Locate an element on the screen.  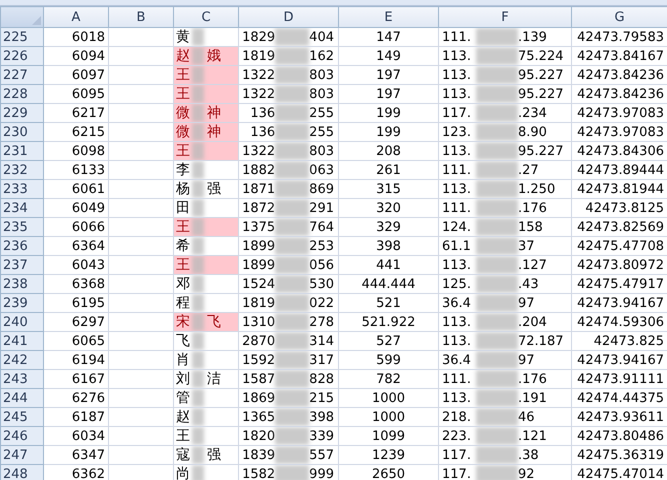
table-cell: 1000 is located at coordinates (388, 398).